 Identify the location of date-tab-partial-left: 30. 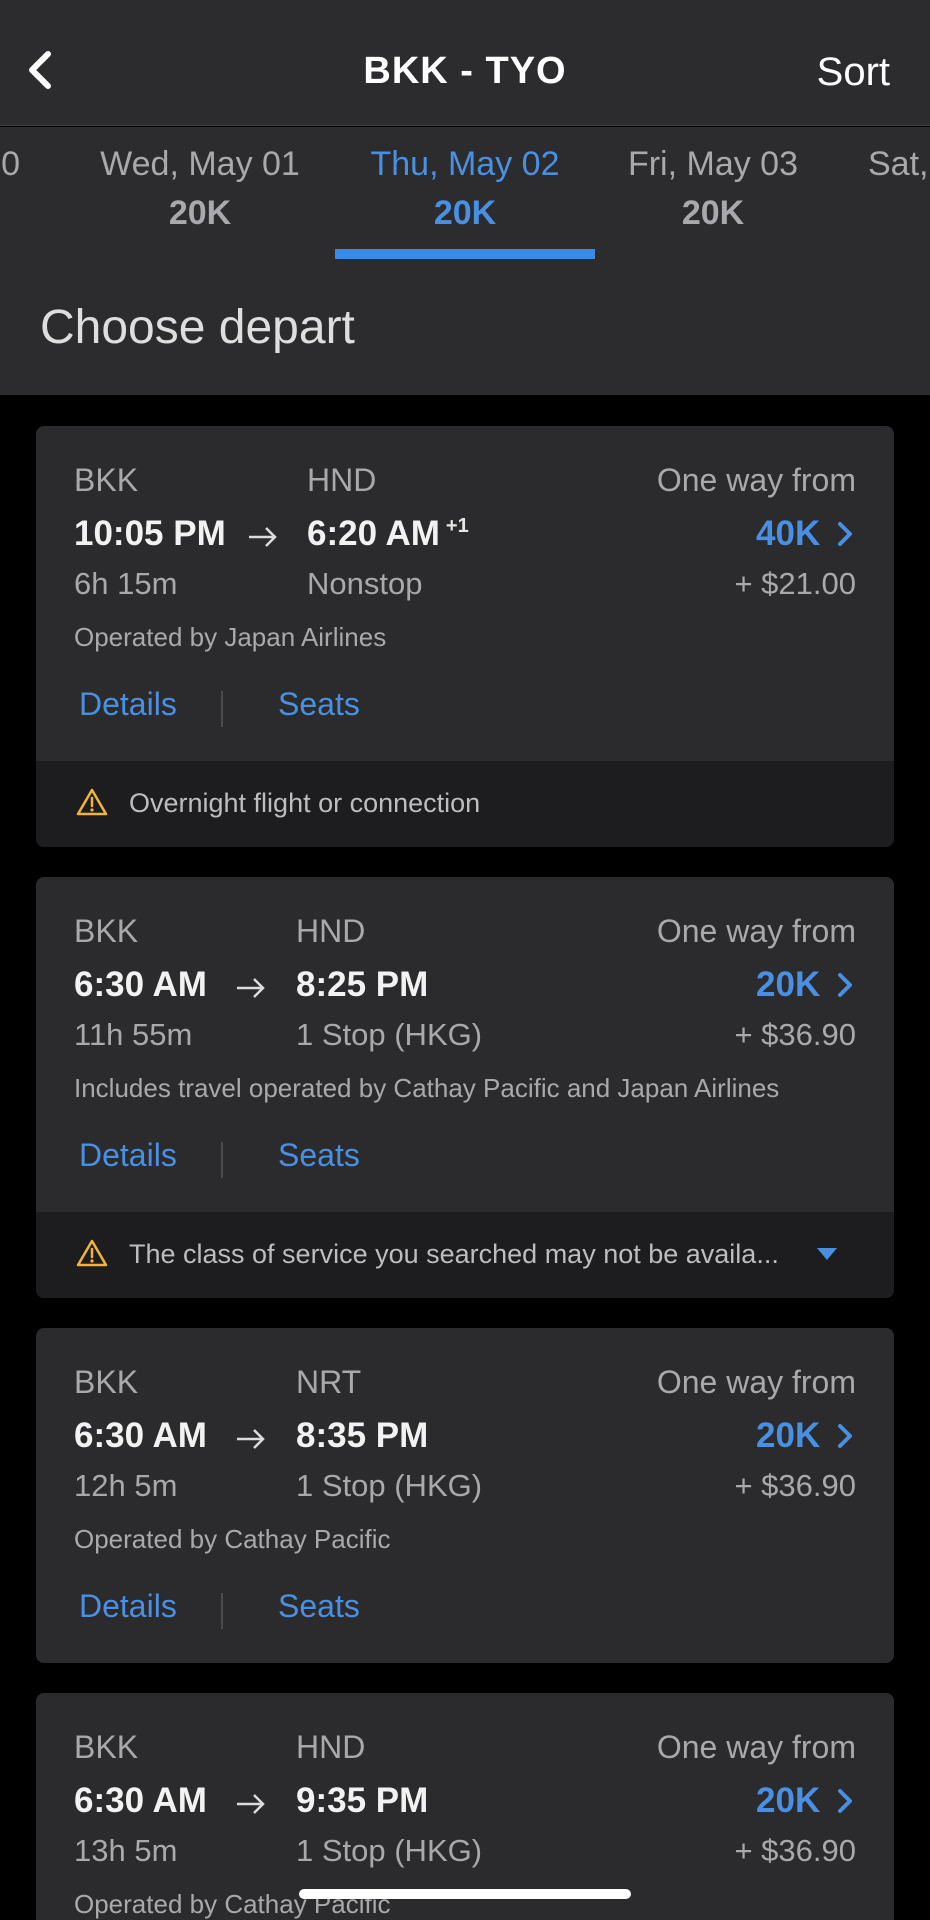
(10, 169).